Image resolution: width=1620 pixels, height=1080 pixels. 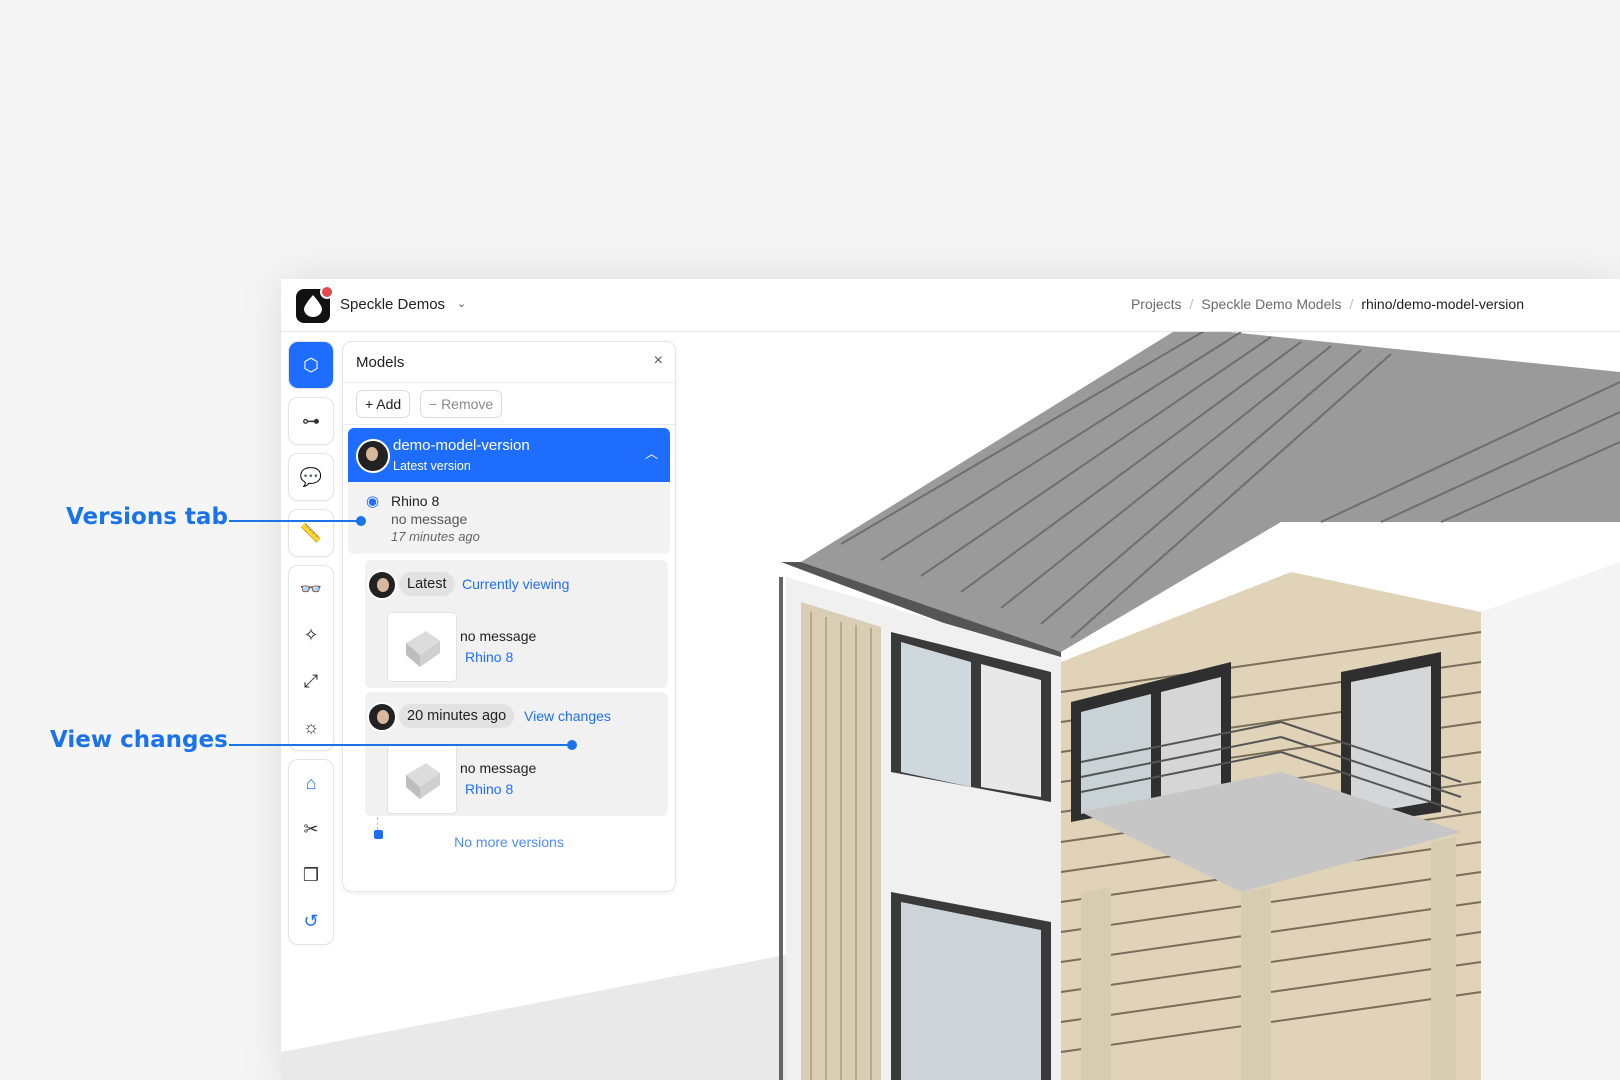 I want to click on model-subtitle: Latest version, so click(x=432, y=466).